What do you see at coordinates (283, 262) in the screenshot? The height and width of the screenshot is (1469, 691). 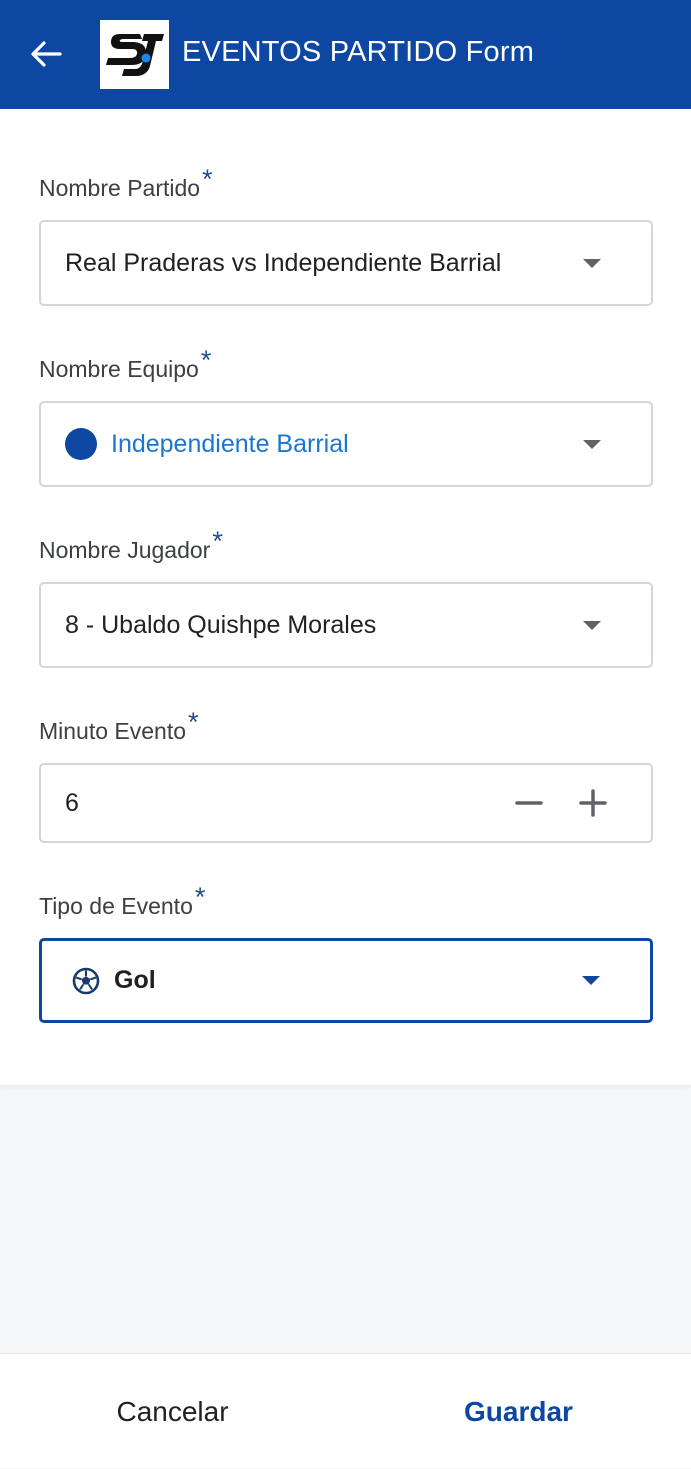 I see `match-value: Real Praderas vs Independiente Barrial` at bounding box center [283, 262].